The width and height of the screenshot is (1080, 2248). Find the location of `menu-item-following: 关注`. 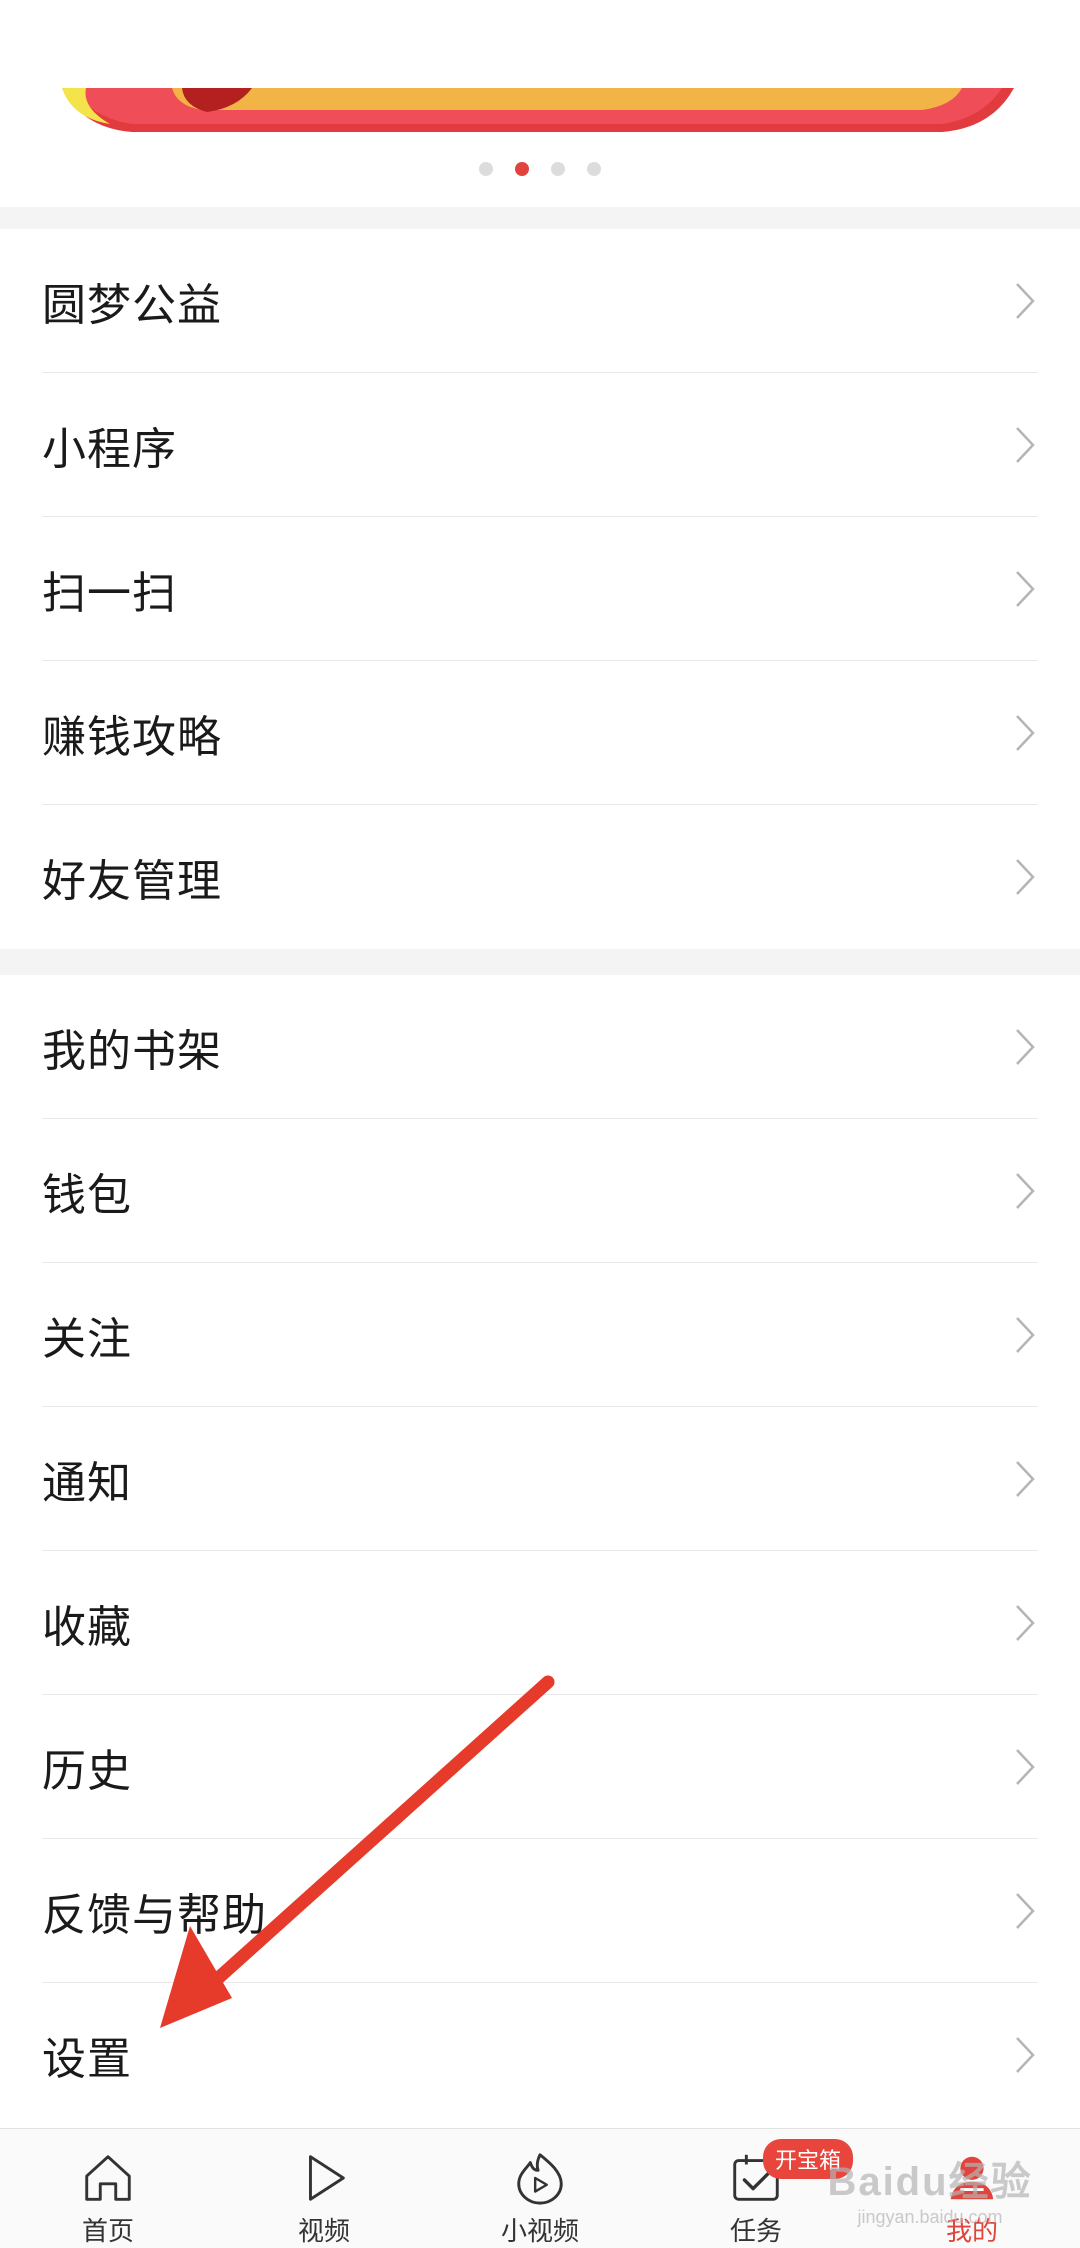

menu-item-following: 关注 is located at coordinates (540, 1335).